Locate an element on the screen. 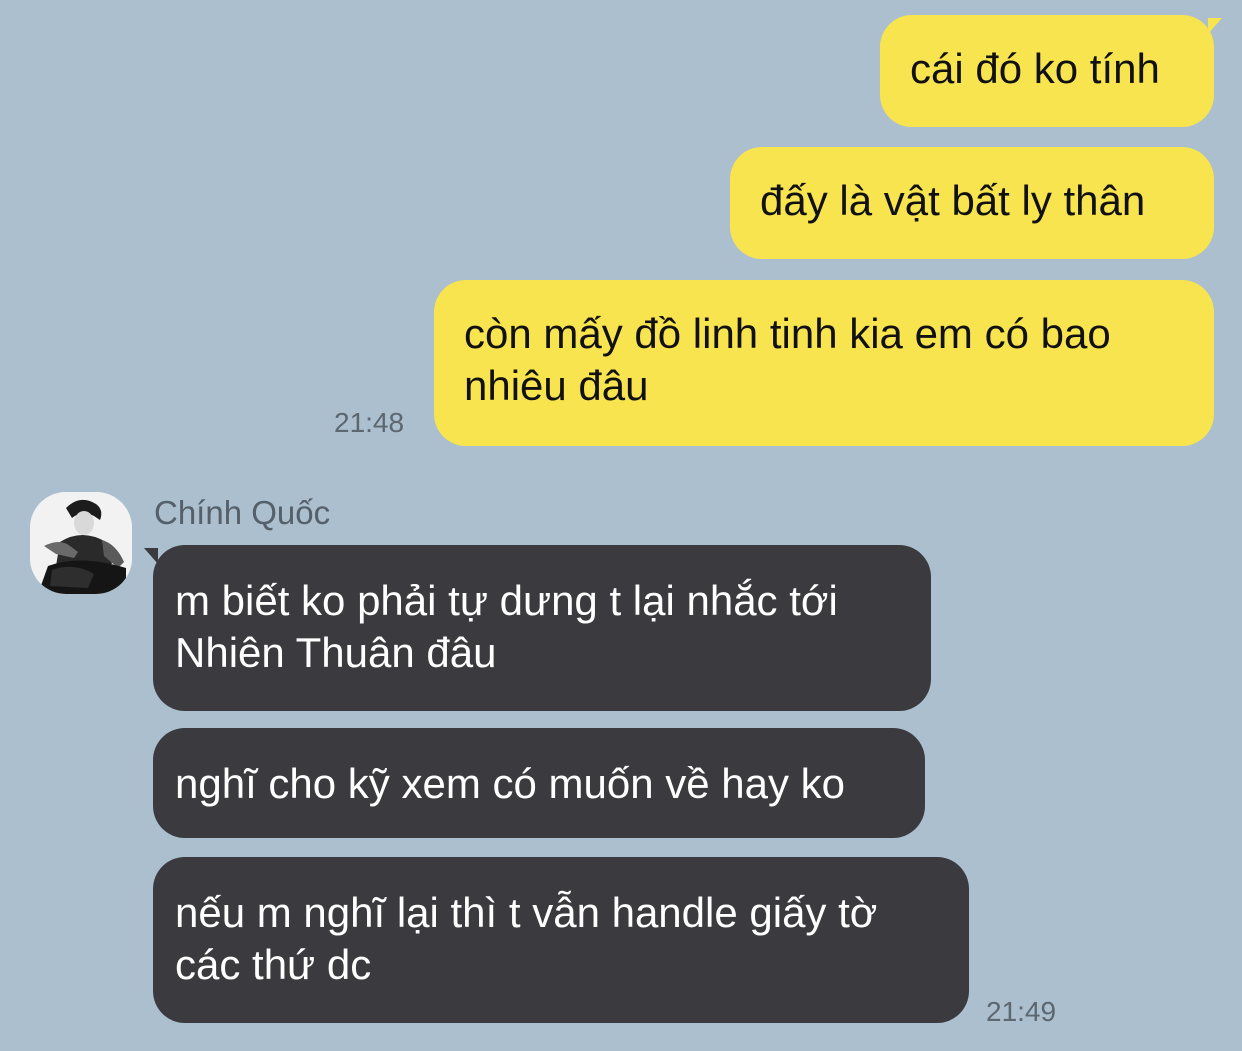  outgoing-message: đấy là vật bất ly thân is located at coordinates (972, 203).